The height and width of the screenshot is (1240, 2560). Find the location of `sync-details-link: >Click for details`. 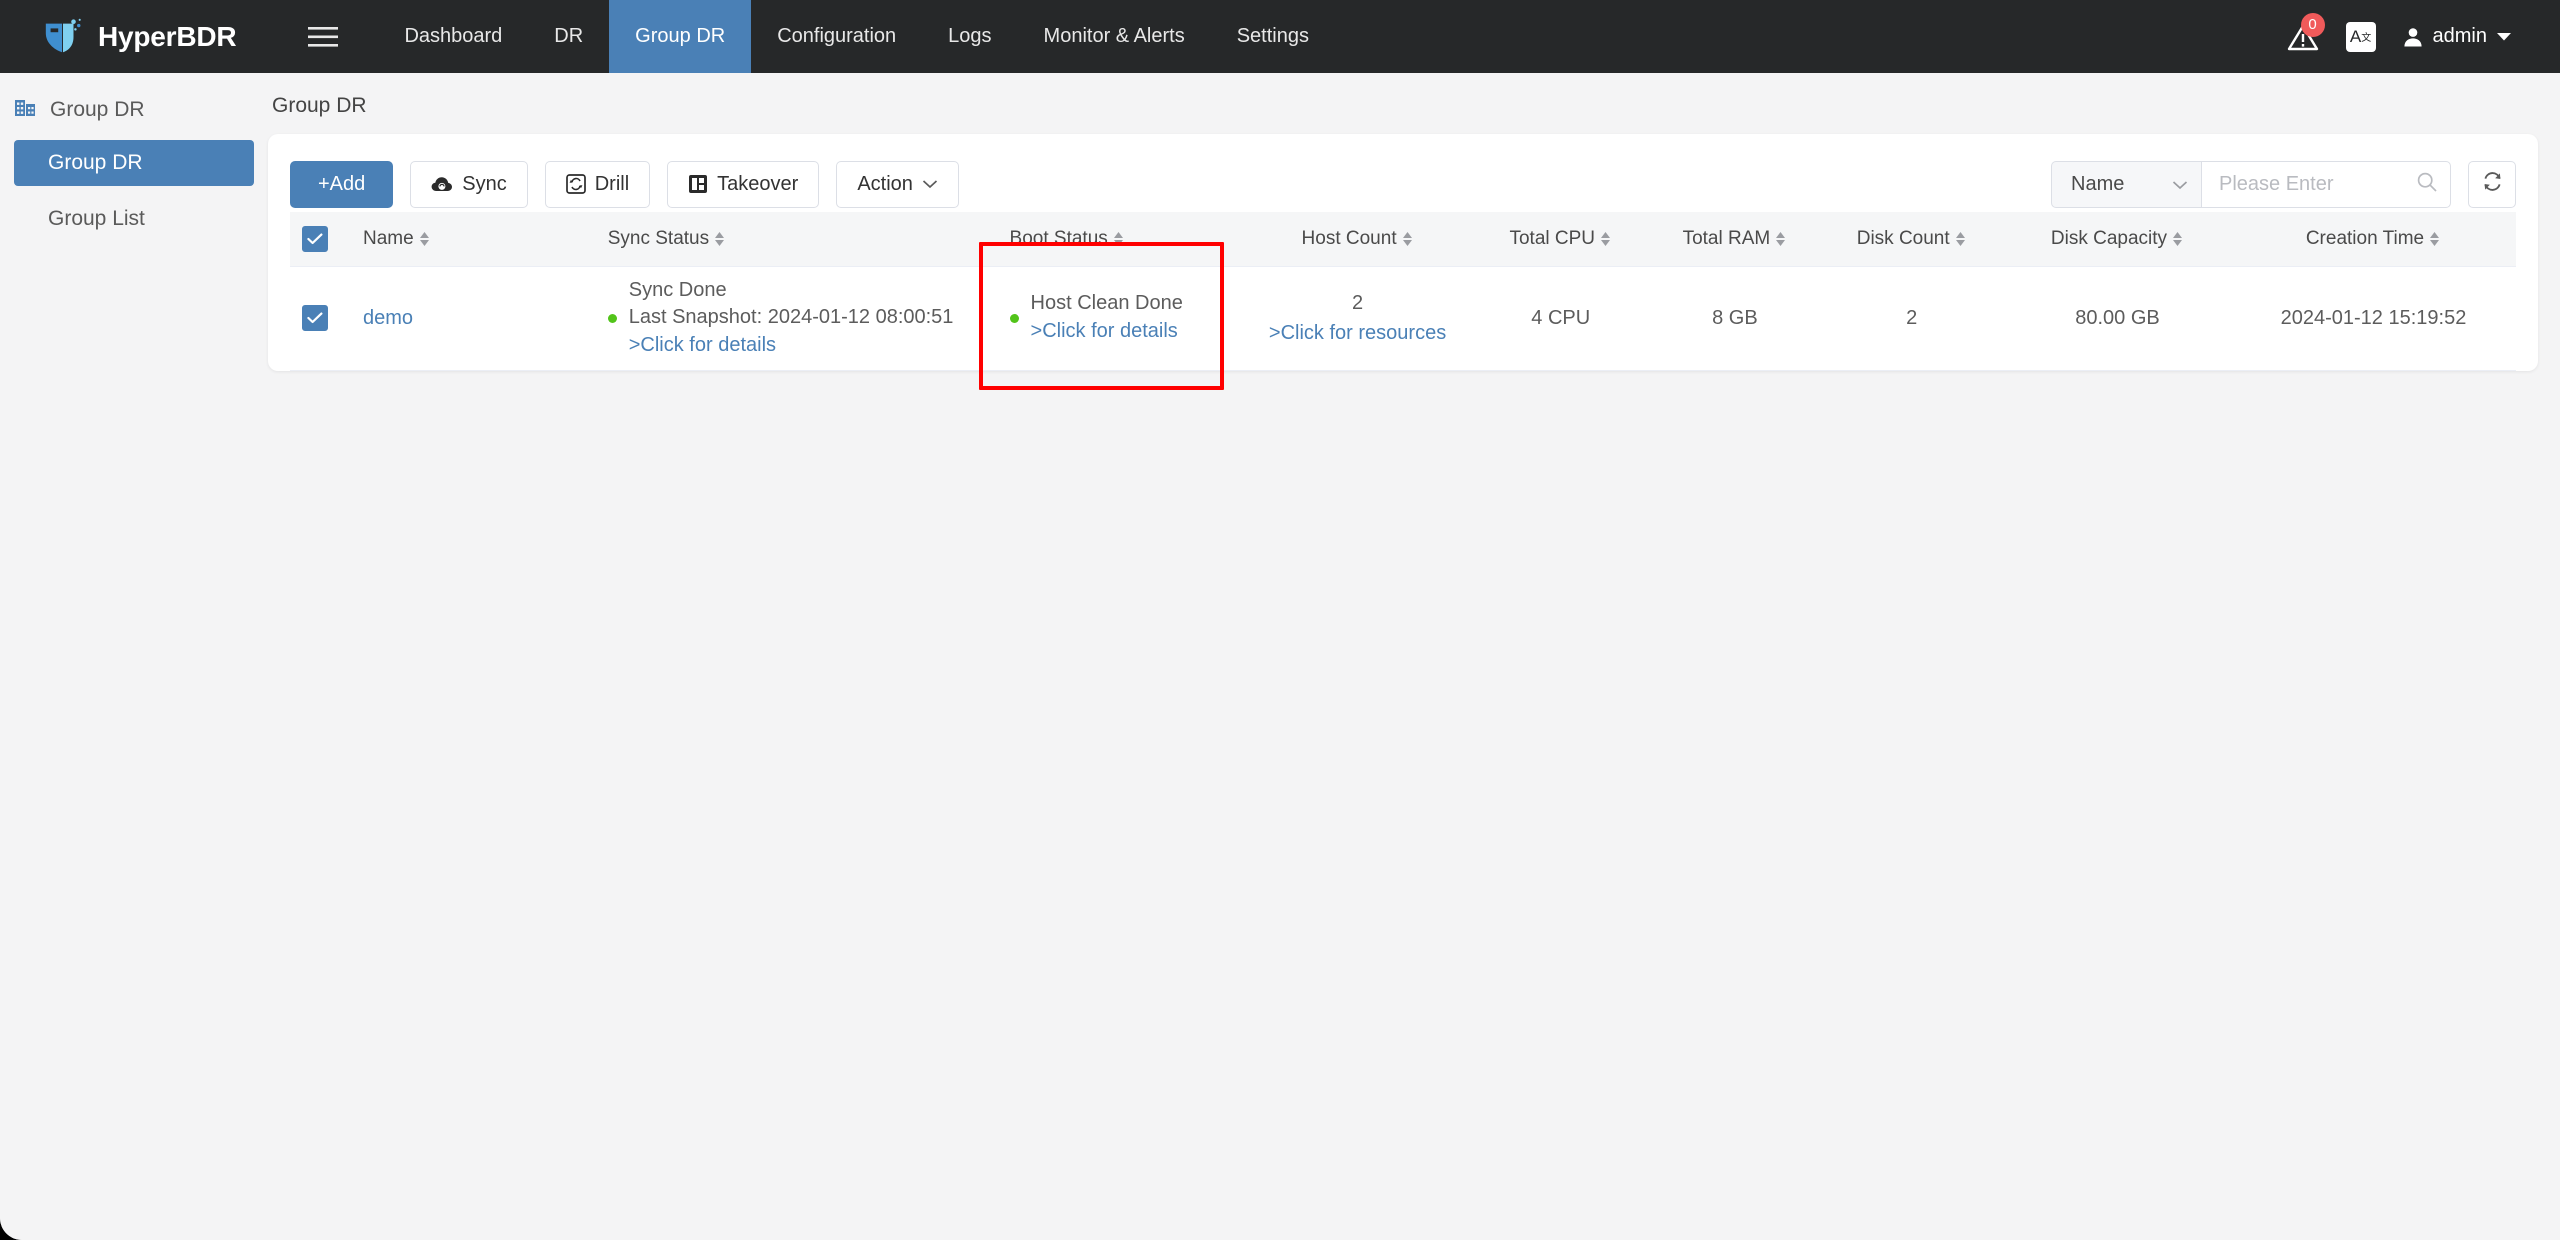

sync-details-link: >Click for details is located at coordinates (791, 346).